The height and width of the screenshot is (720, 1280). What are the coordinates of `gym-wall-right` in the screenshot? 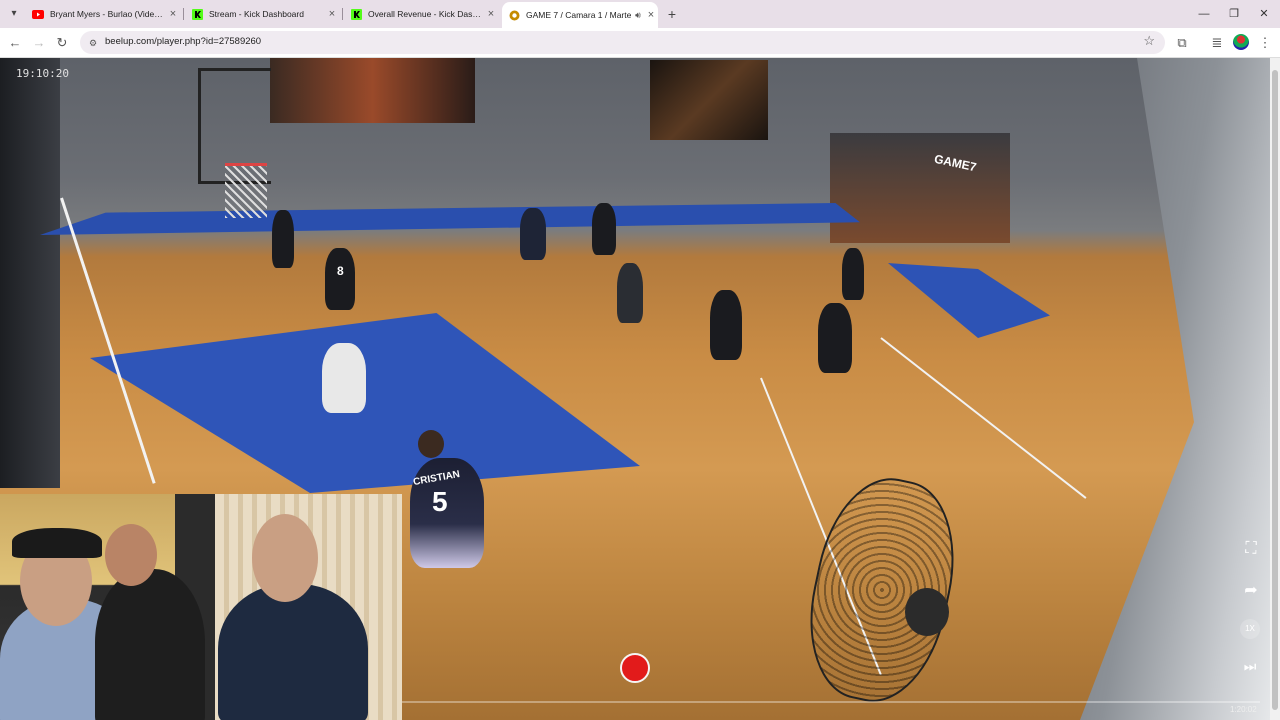 It's located at (1175, 389).